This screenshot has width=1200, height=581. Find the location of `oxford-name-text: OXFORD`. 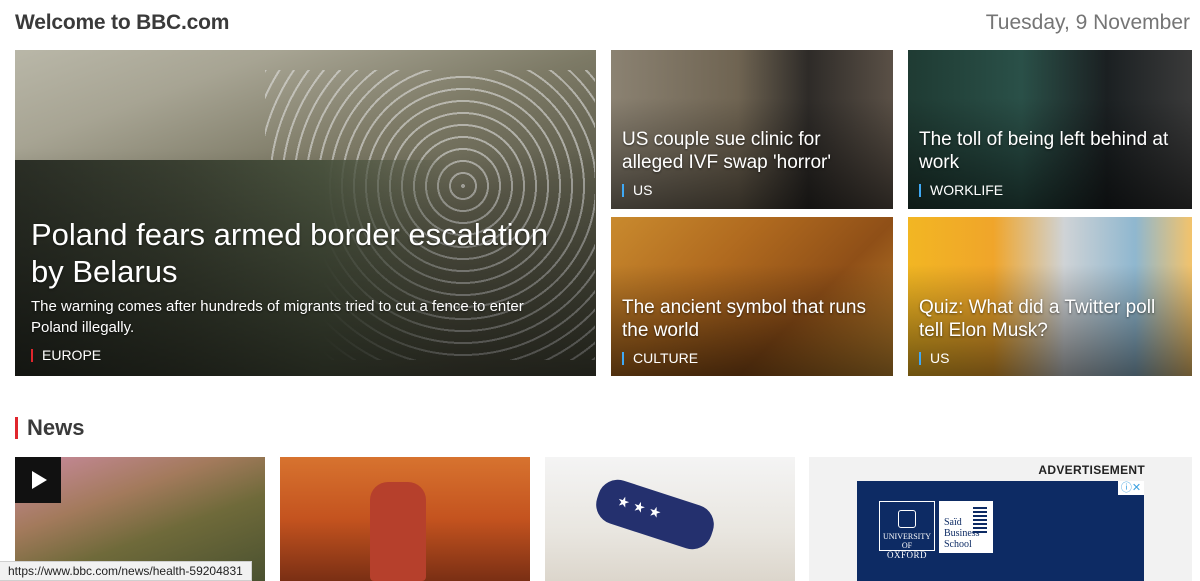

oxford-name-text: OXFORD is located at coordinates (906, 555).